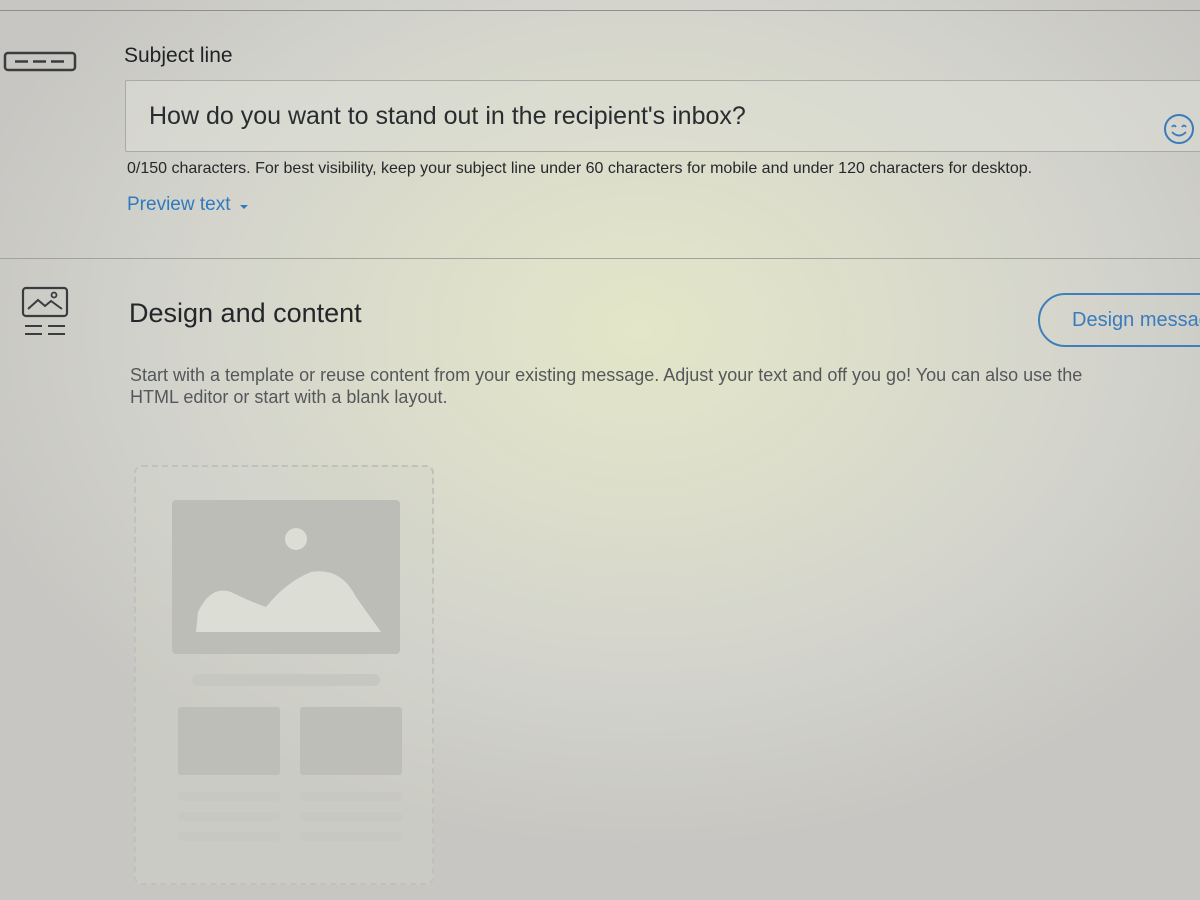 The width and height of the screenshot is (1200, 900). What do you see at coordinates (45, 316) in the screenshot?
I see `design-layout-icon` at bounding box center [45, 316].